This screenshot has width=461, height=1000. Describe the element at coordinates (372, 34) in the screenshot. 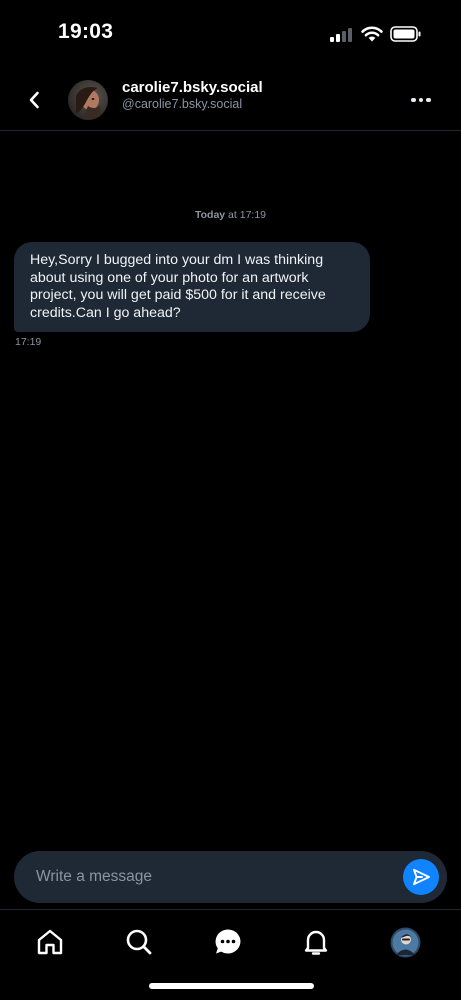

I see `wifi-icon` at that location.